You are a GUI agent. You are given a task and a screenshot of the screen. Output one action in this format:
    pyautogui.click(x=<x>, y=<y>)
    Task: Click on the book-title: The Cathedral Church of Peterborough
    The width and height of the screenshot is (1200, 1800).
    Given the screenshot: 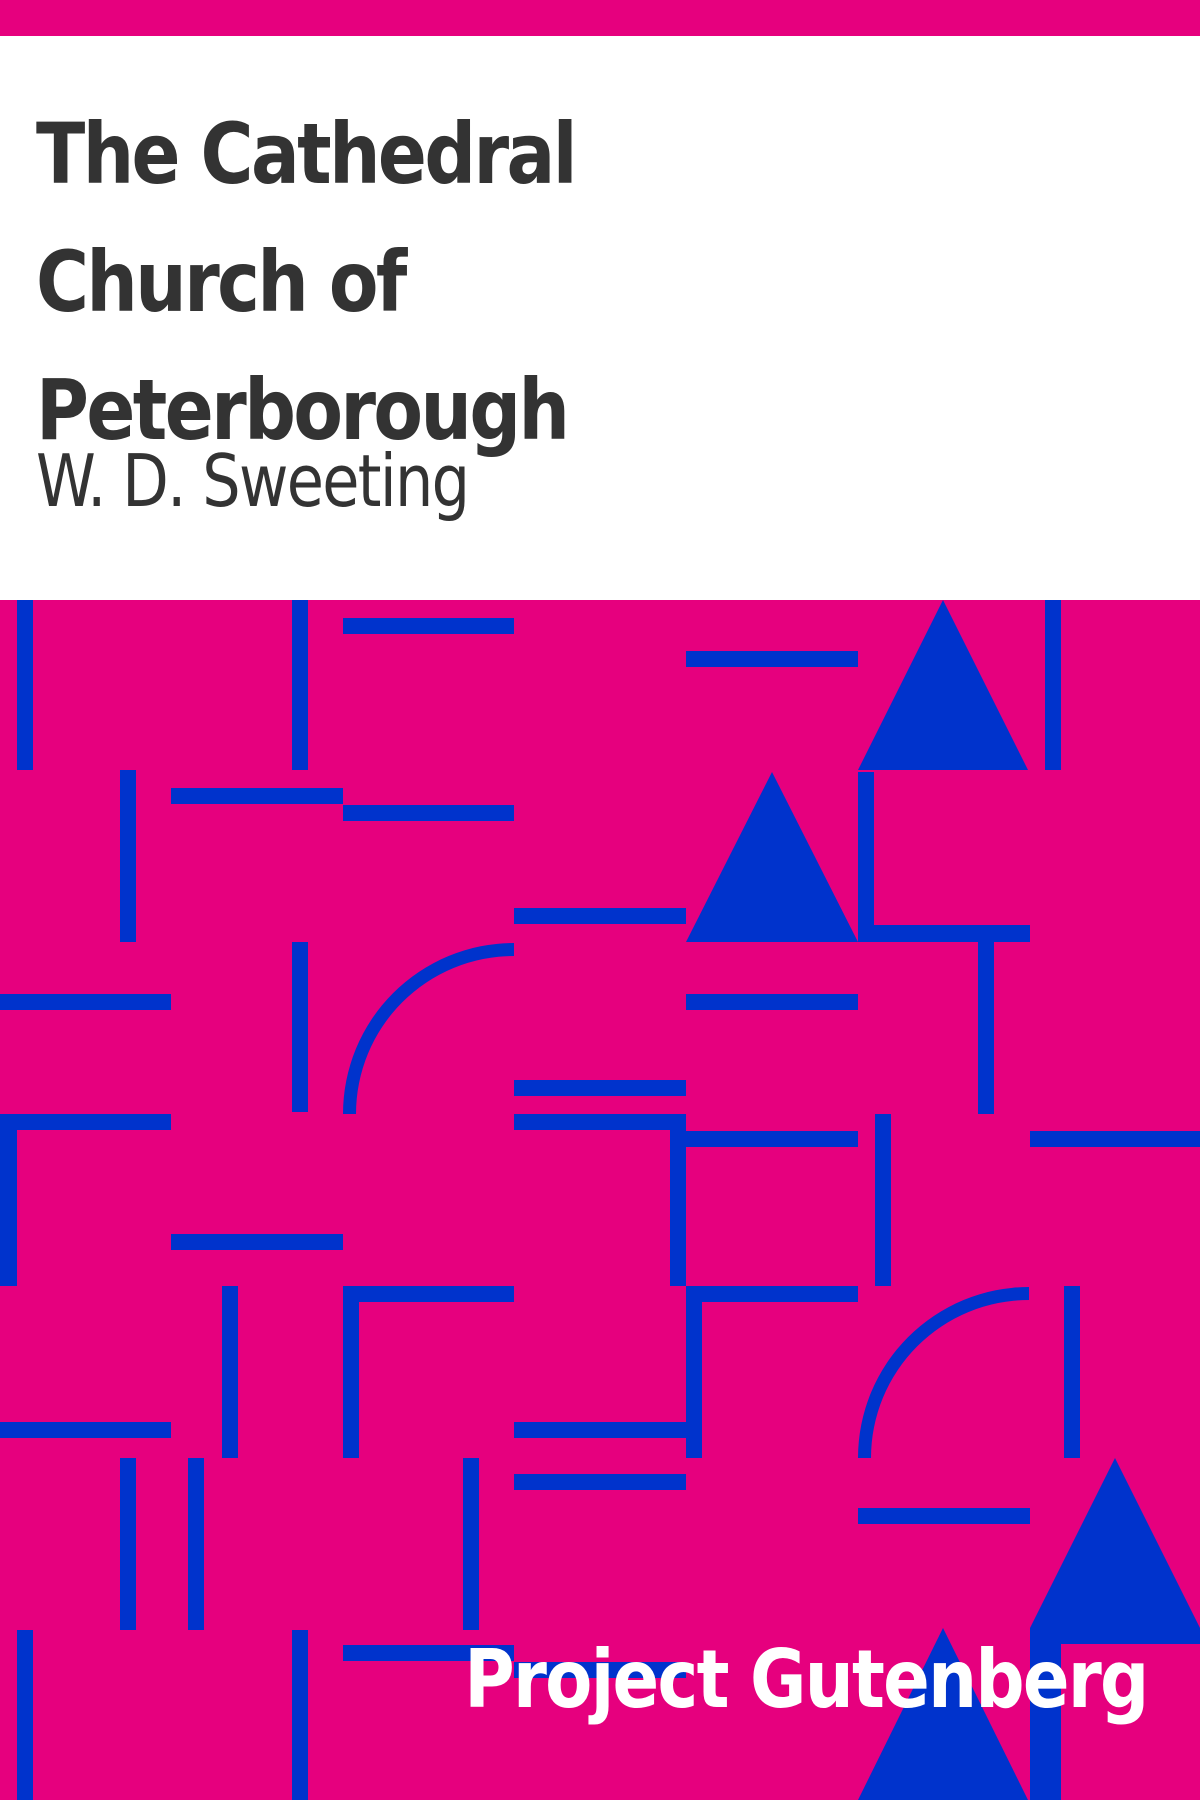 What is the action you would take?
    pyautogui.click(x=306, y=282)
    